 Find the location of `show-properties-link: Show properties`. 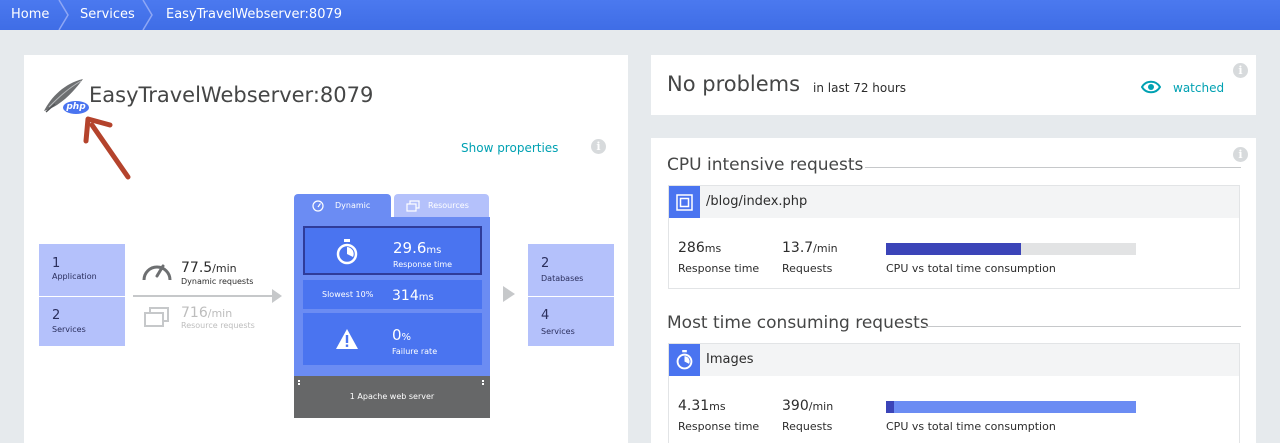

show-properties-link: Show properties is located at coordinates (509, 148).